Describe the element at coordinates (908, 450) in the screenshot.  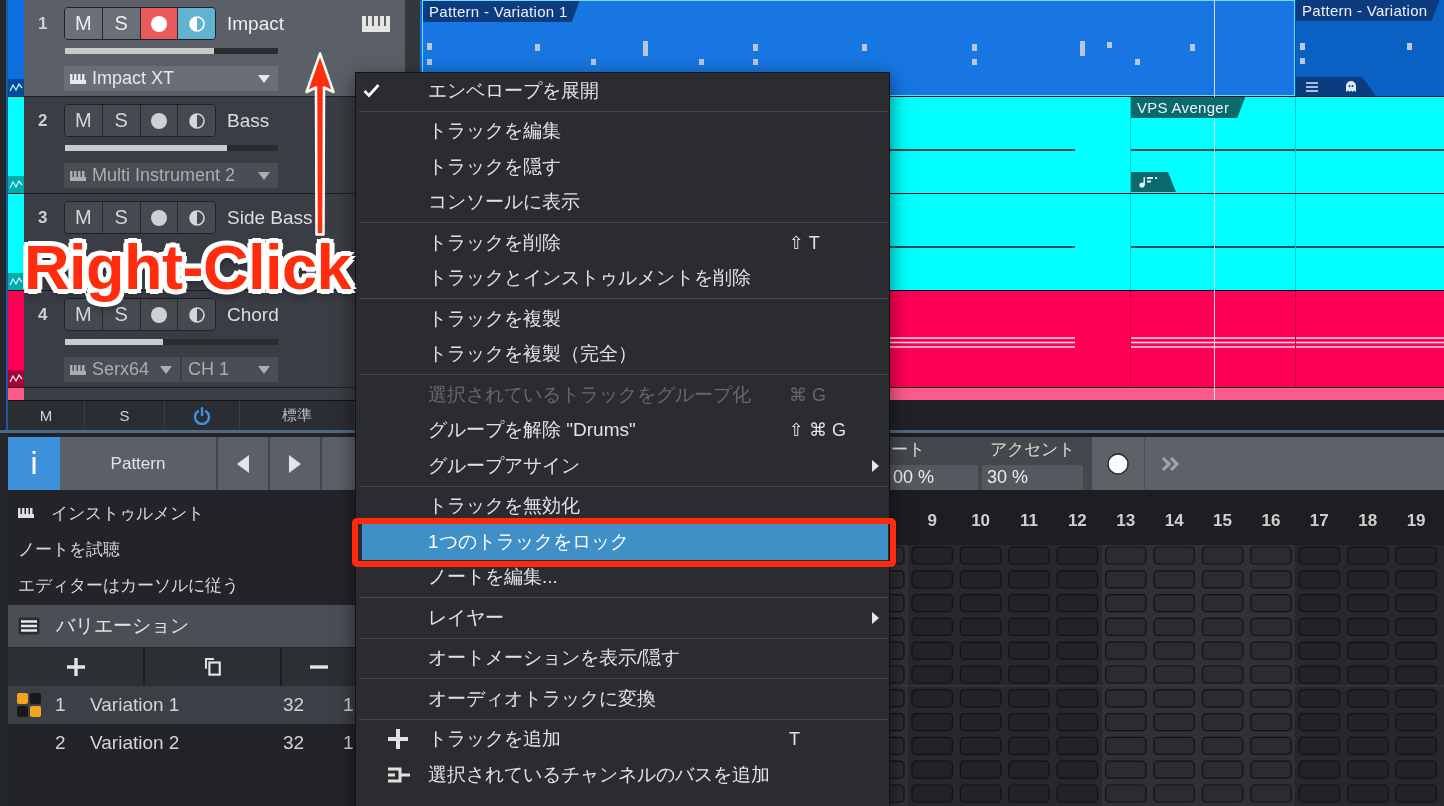
I see `gate-label: ート` at that location.